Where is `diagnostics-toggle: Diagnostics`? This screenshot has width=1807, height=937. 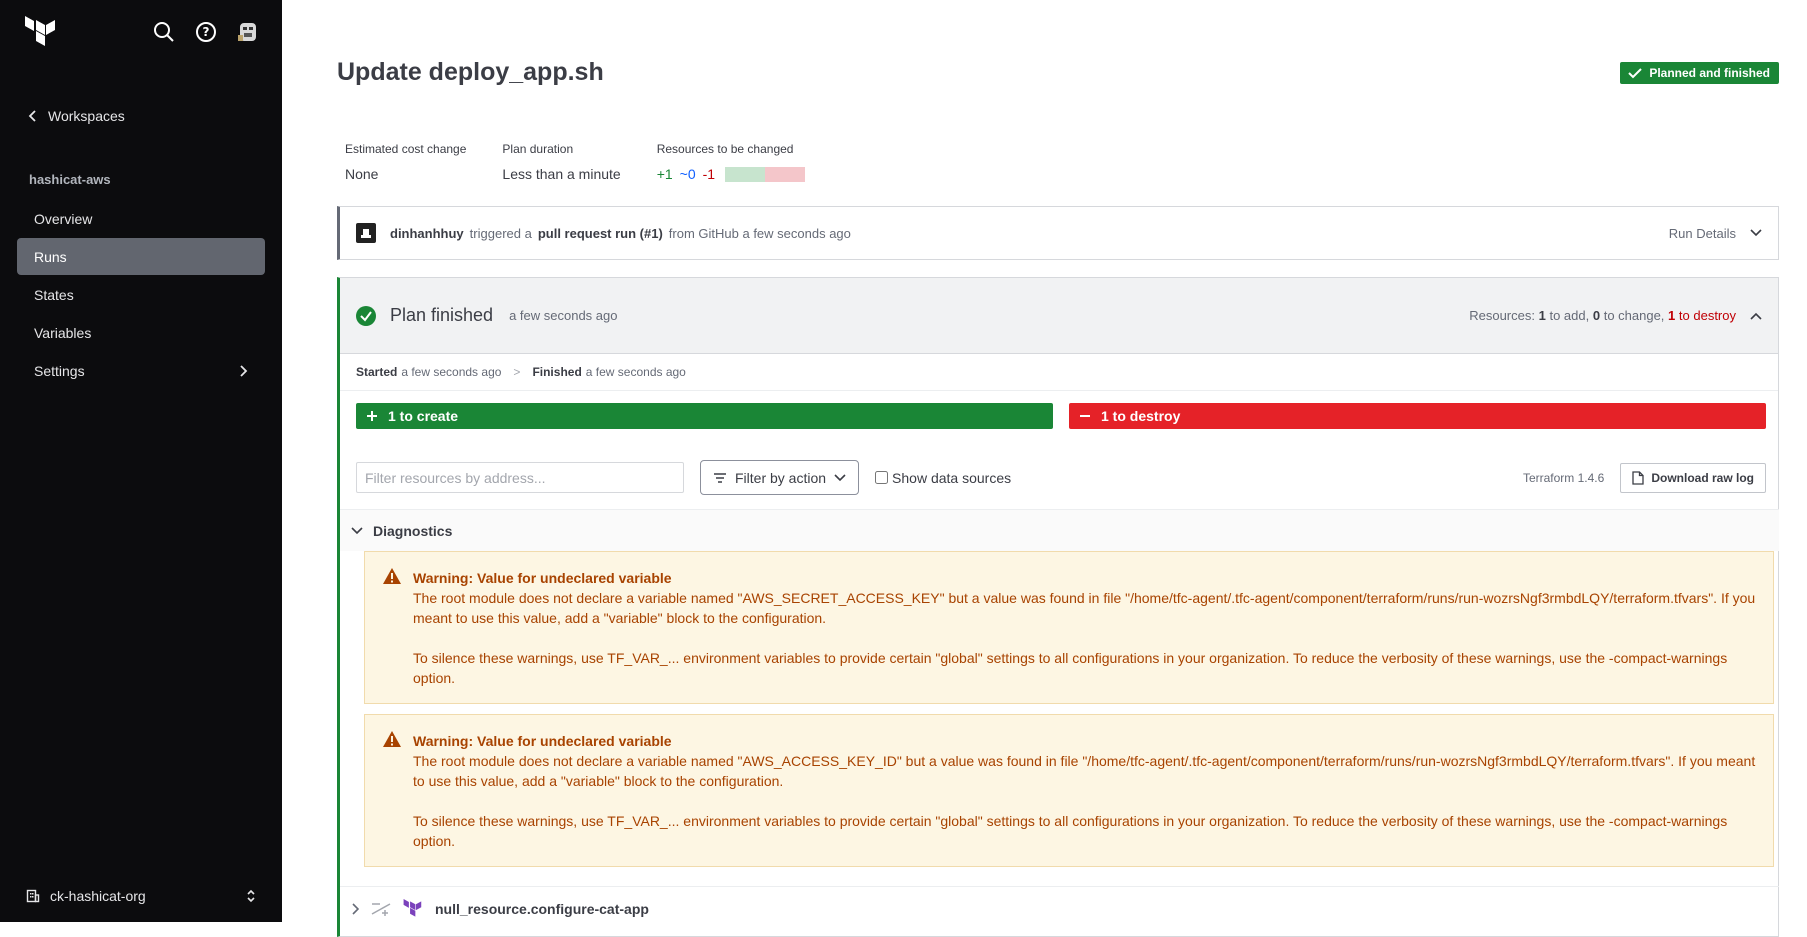
diagnostics-toggle: Diagnostics is located at coordinates (1059, 530).